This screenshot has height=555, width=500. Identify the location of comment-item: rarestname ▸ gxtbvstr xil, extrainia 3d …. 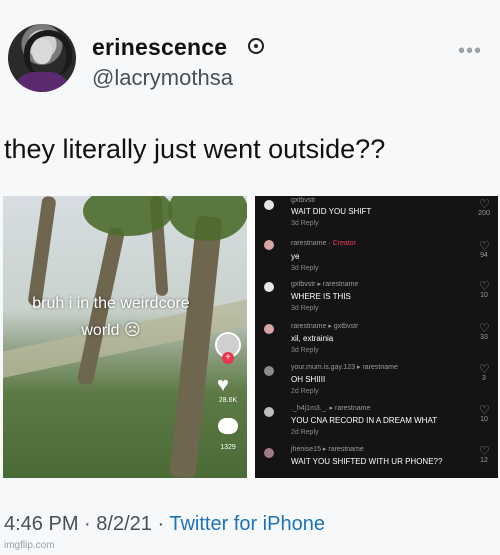
(376, 340).